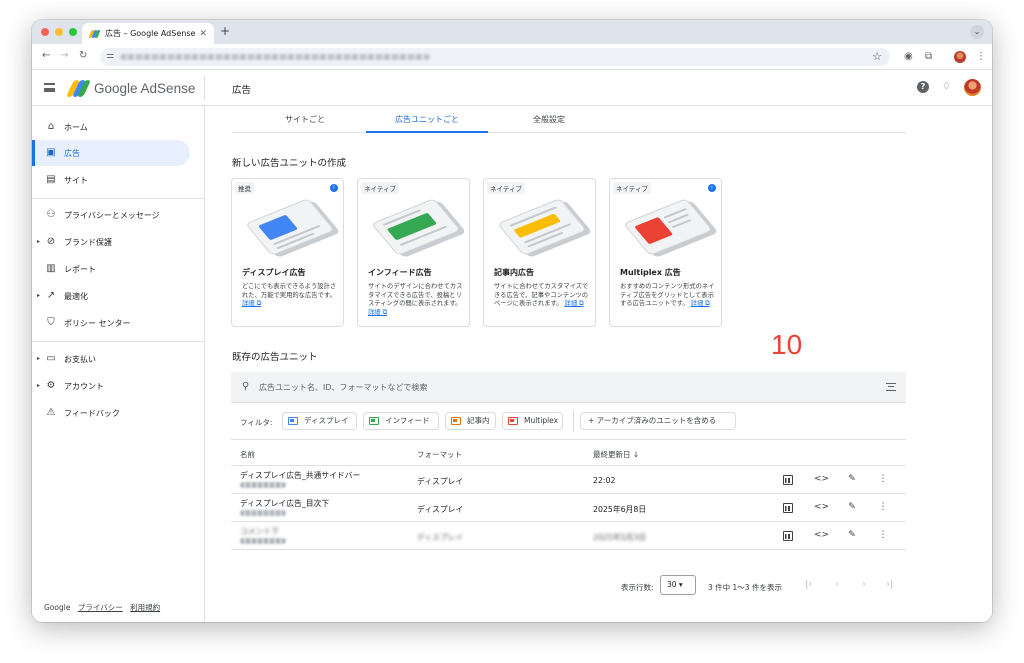 The height and width of the screenshot is (663, 1024). What do you see at coordinates (110, 56) in the screenshot?
I see `site-info-icon: ⚌` at bounding box center [110, 56].